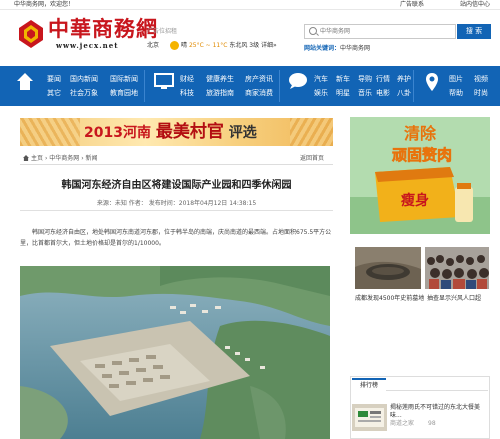  I want to click on breadcrumb-site: 中华商务网, so click(64, 158).